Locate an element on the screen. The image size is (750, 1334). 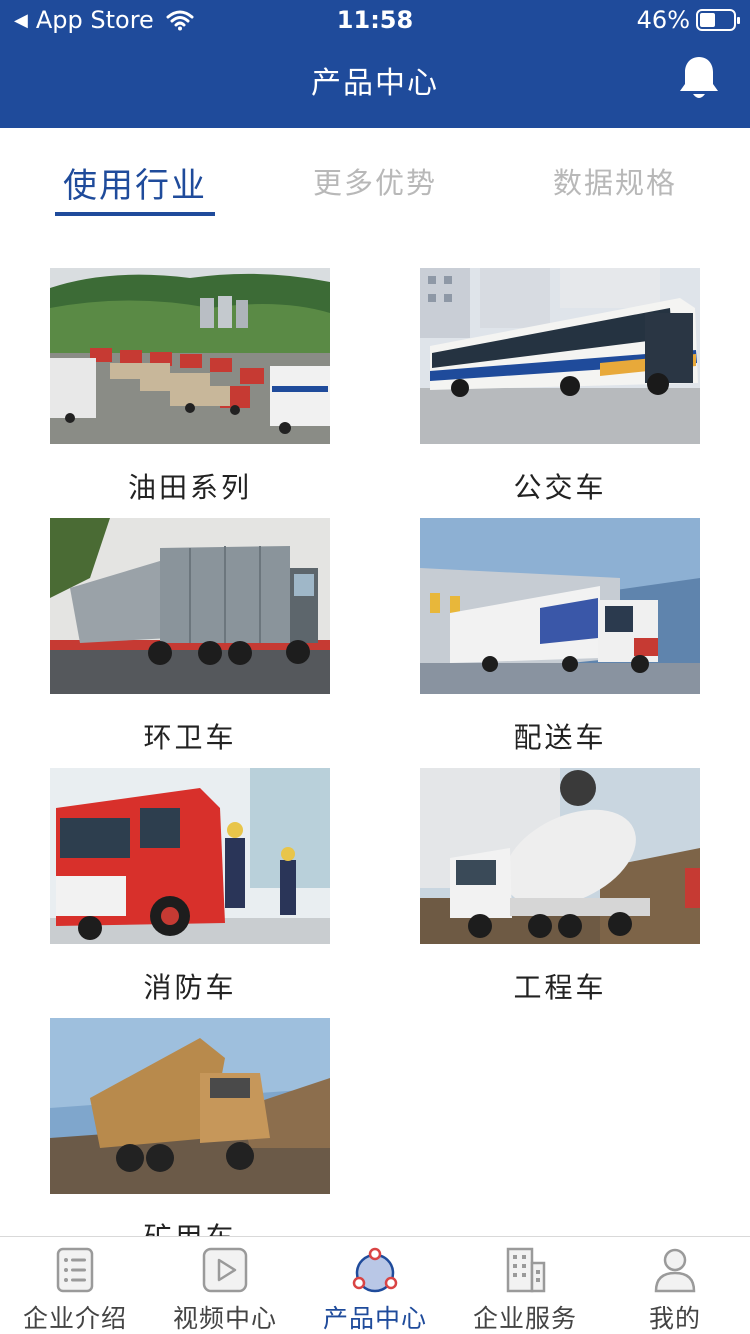
product-label: 消防车 is located at coordinates (190, 987).